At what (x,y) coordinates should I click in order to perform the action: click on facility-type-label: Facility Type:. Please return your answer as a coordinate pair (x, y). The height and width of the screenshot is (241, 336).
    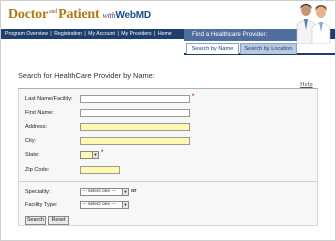
    Looking at the image, I should click on (41, 205).